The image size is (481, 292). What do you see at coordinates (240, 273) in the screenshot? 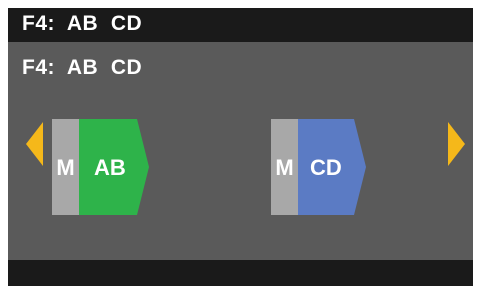
I see `bottom-bar` at bounding box center [240, 273].